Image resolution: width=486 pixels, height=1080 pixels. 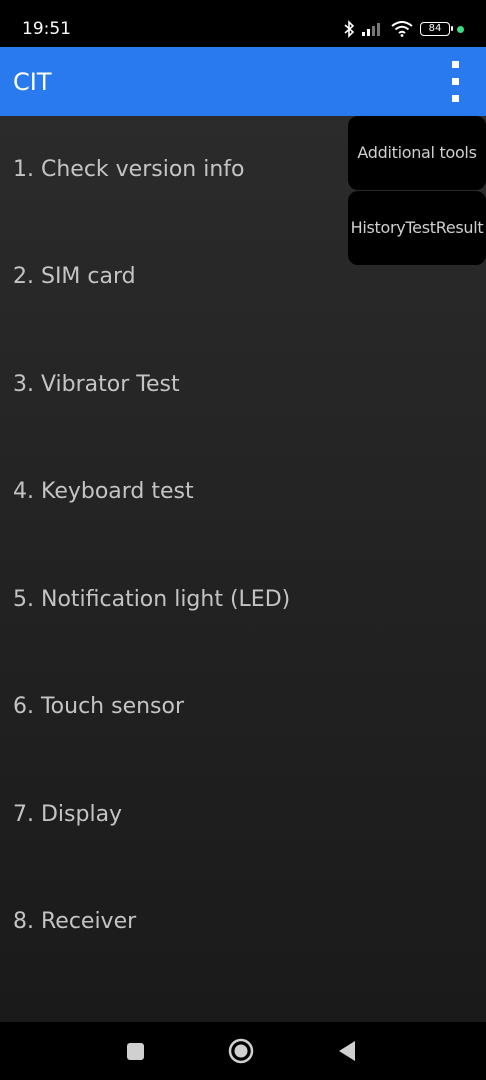 What do you see at coordinates (74, 276) in the screenshot?
I see `list-item-label: 2. SIM card` at bounding box center [74, 276].